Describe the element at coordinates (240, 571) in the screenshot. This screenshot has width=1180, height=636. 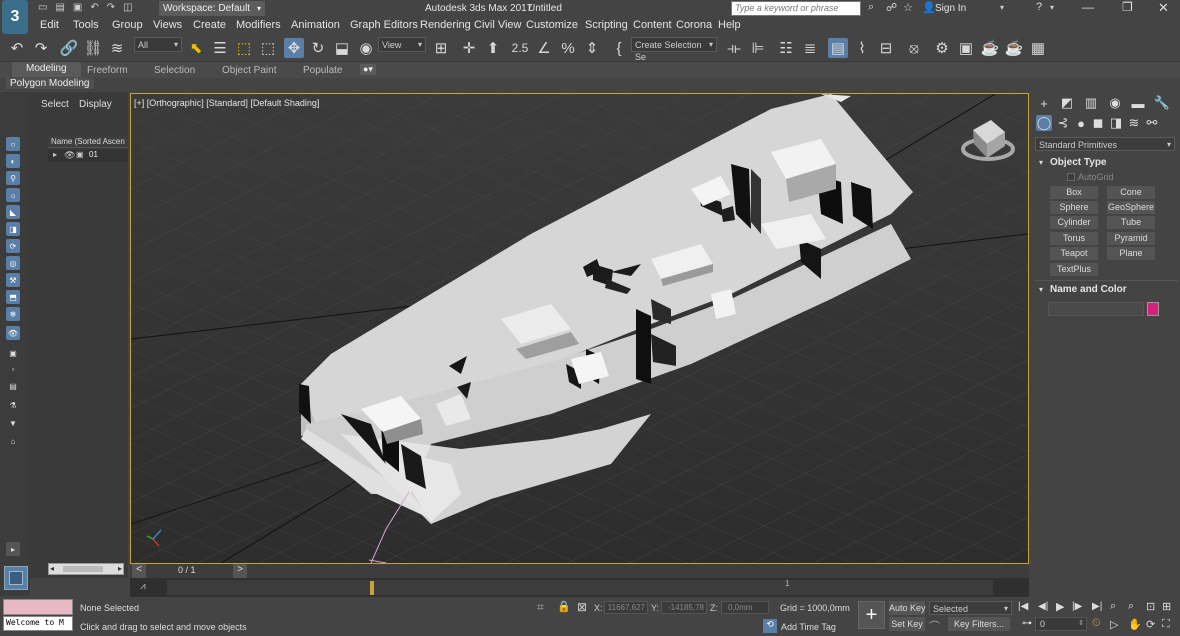
I see `time-slider-next-icon: >` at that location.